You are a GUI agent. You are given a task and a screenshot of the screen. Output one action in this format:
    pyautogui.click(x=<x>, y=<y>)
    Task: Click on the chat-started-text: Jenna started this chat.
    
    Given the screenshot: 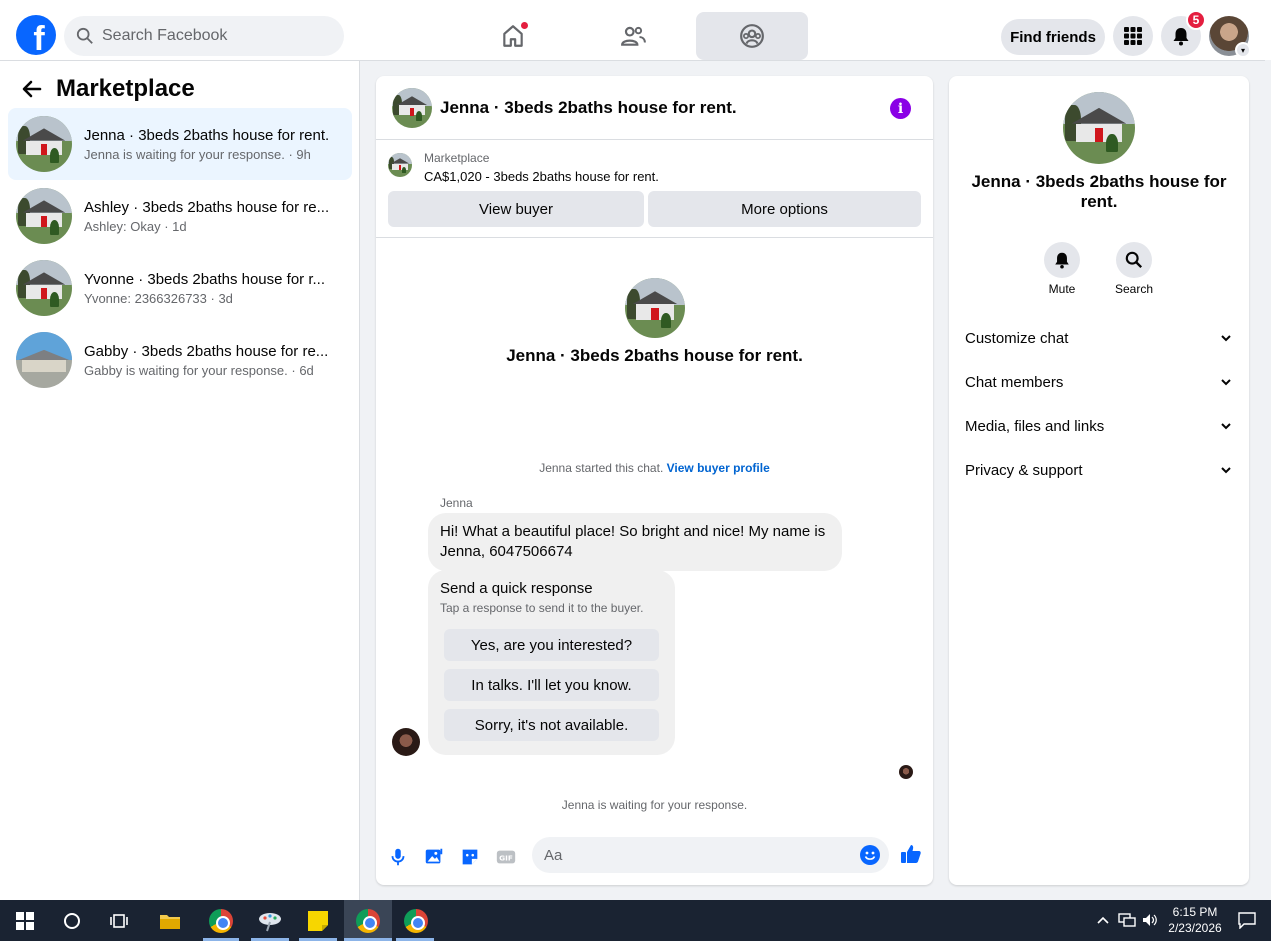 What is the action you would take?
    pyautogui.click(x=601, y=468)
    